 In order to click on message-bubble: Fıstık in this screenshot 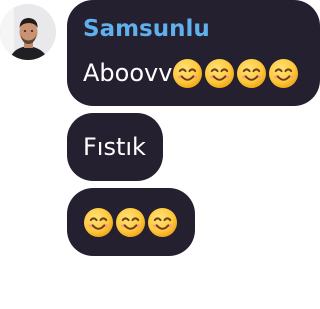, I will do `click(115, 147)`.